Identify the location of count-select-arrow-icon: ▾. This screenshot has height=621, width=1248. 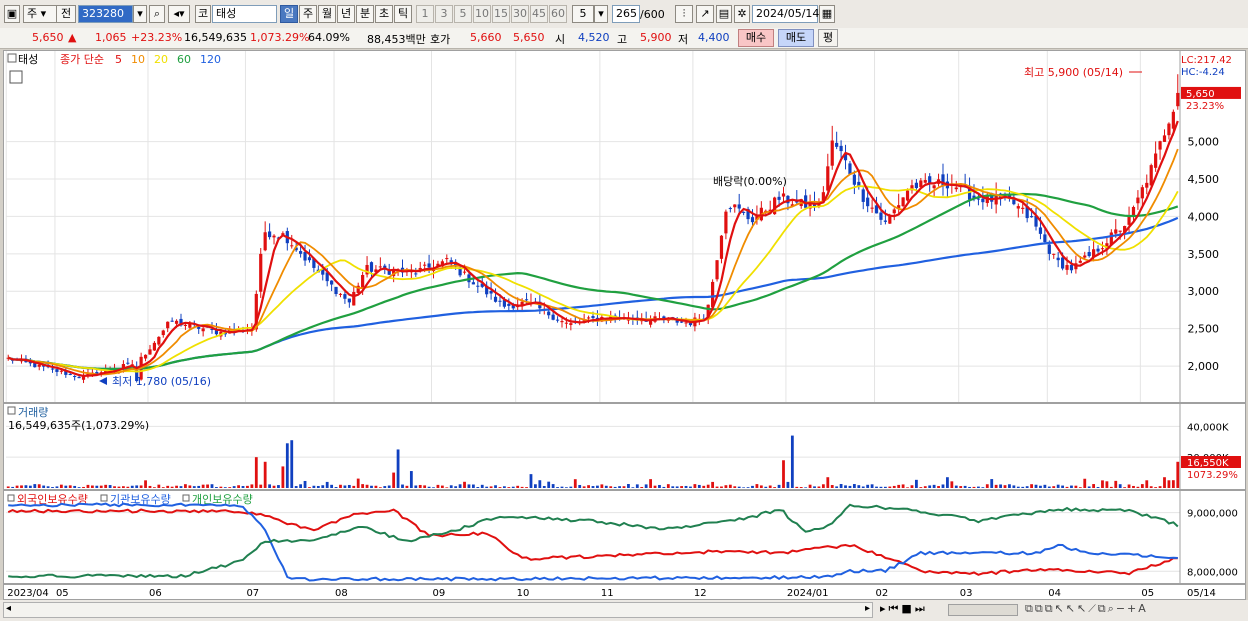
(601, 14).